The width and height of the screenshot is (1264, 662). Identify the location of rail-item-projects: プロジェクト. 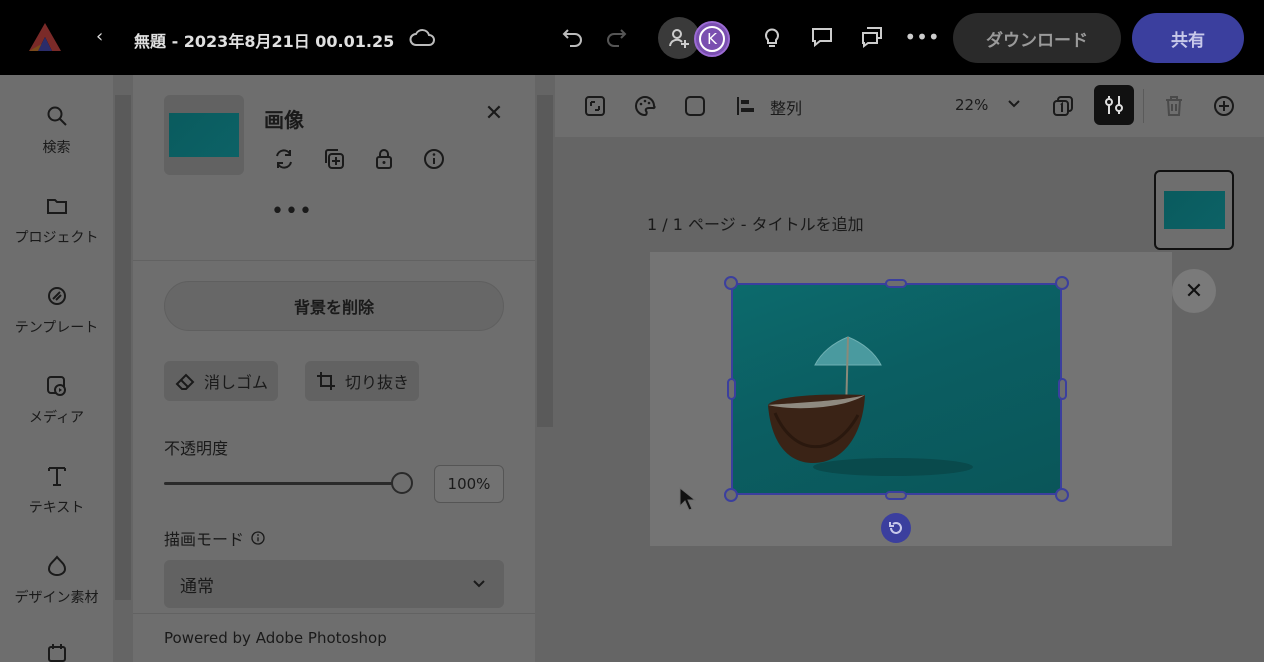
(56, 220).